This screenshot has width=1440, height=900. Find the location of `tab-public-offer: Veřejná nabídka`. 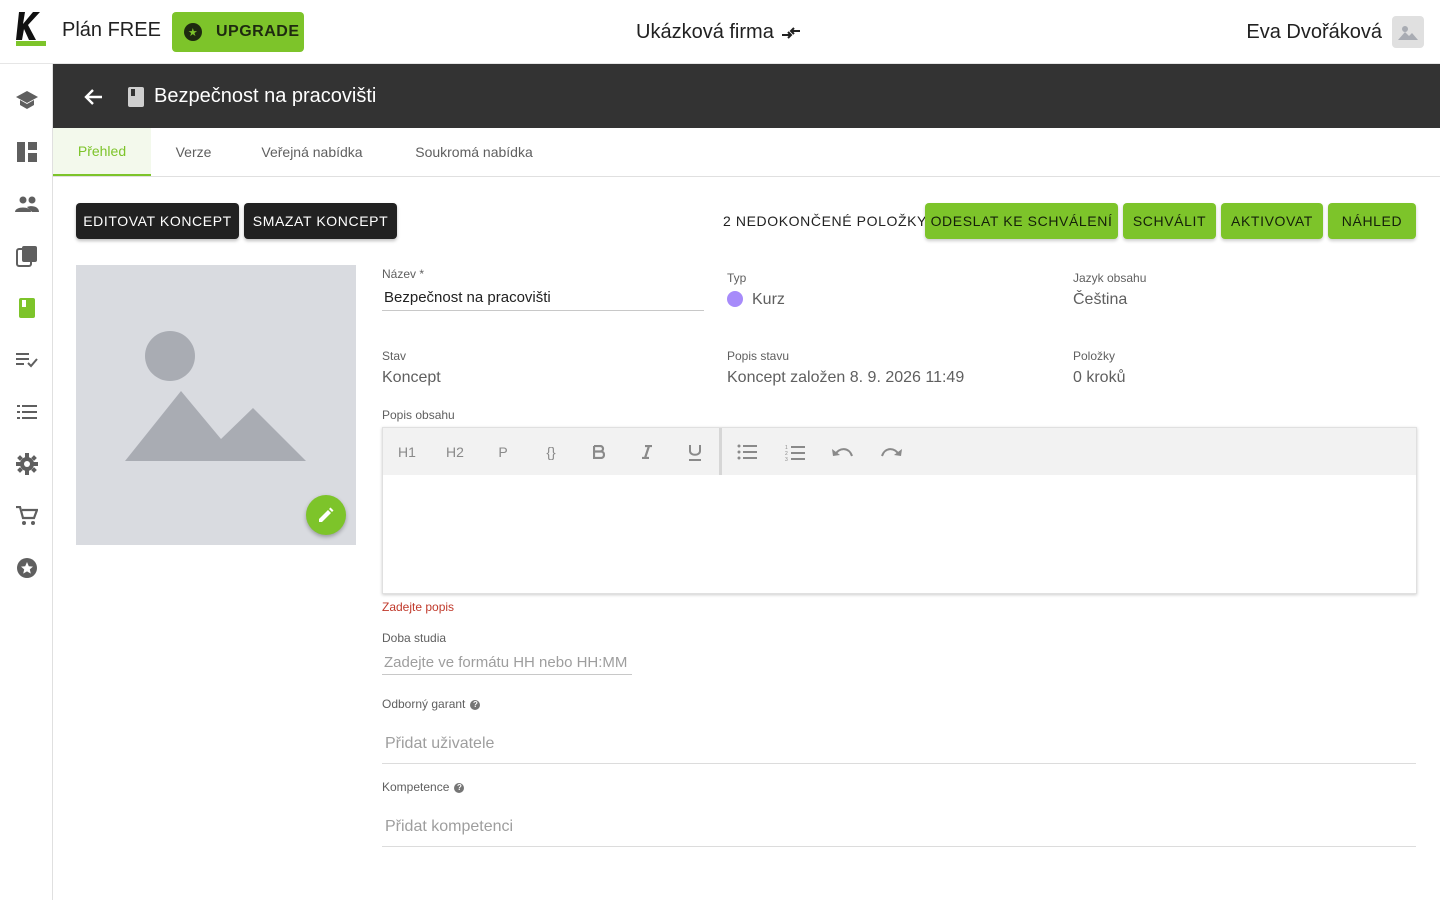

tab-public-offer: Veřejná nabídka is located at coordinates (312, 152).